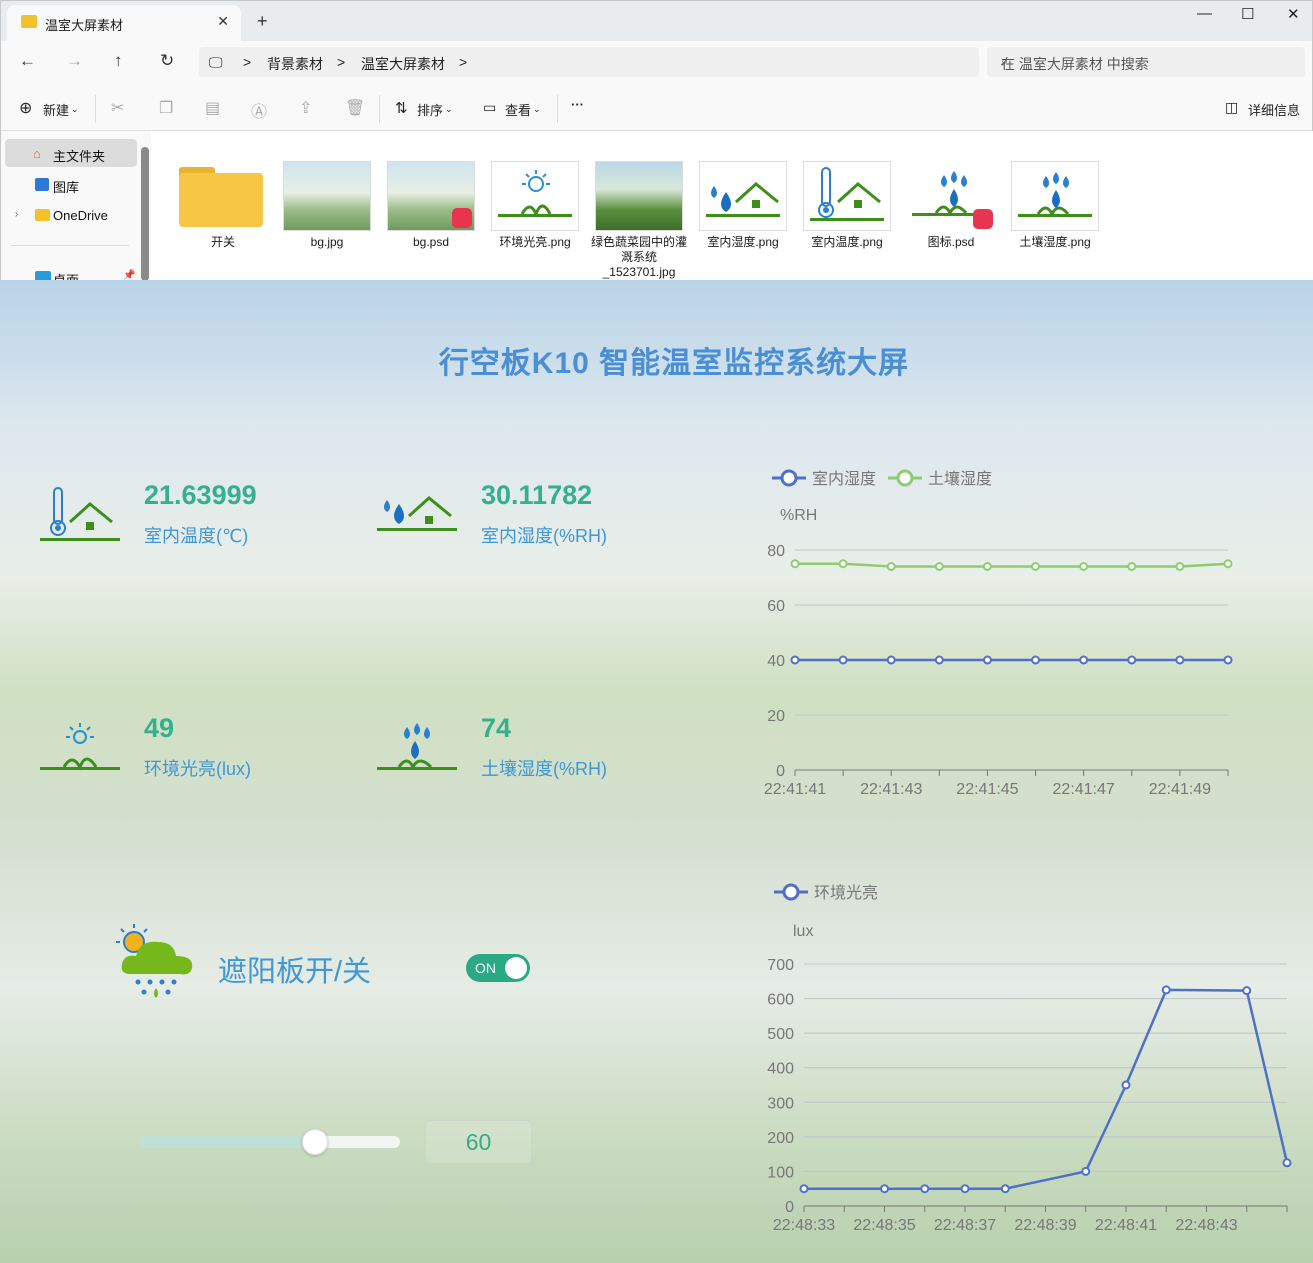  Describe the element at coordinates (118, 61) in the screenshot. I see `up-button: ↑` at that location.